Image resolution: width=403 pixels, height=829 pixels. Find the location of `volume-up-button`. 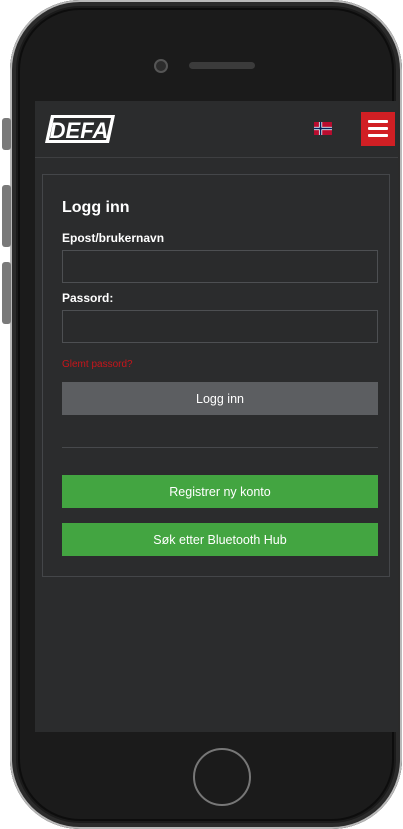

volume-up-button is located at coordinates (6, 216).